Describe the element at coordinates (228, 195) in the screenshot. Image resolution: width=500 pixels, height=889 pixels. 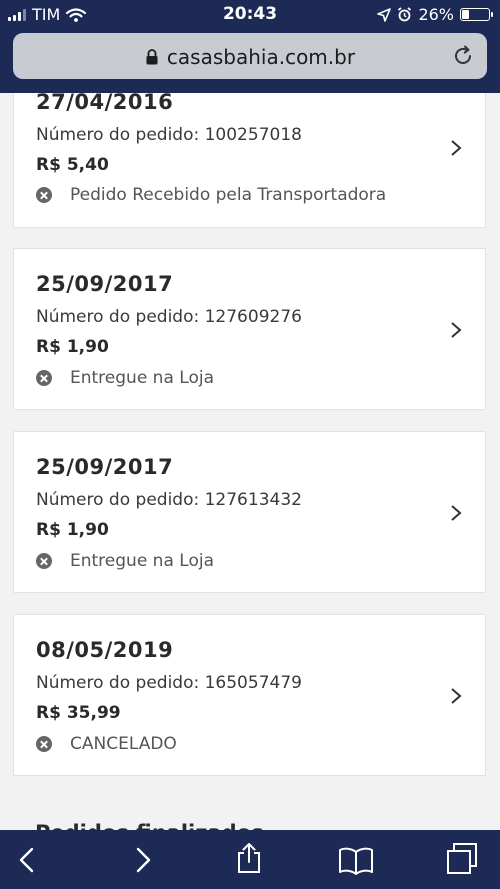
I see `order-status-label: Pedido Recebido pela Transportadora` at that location.